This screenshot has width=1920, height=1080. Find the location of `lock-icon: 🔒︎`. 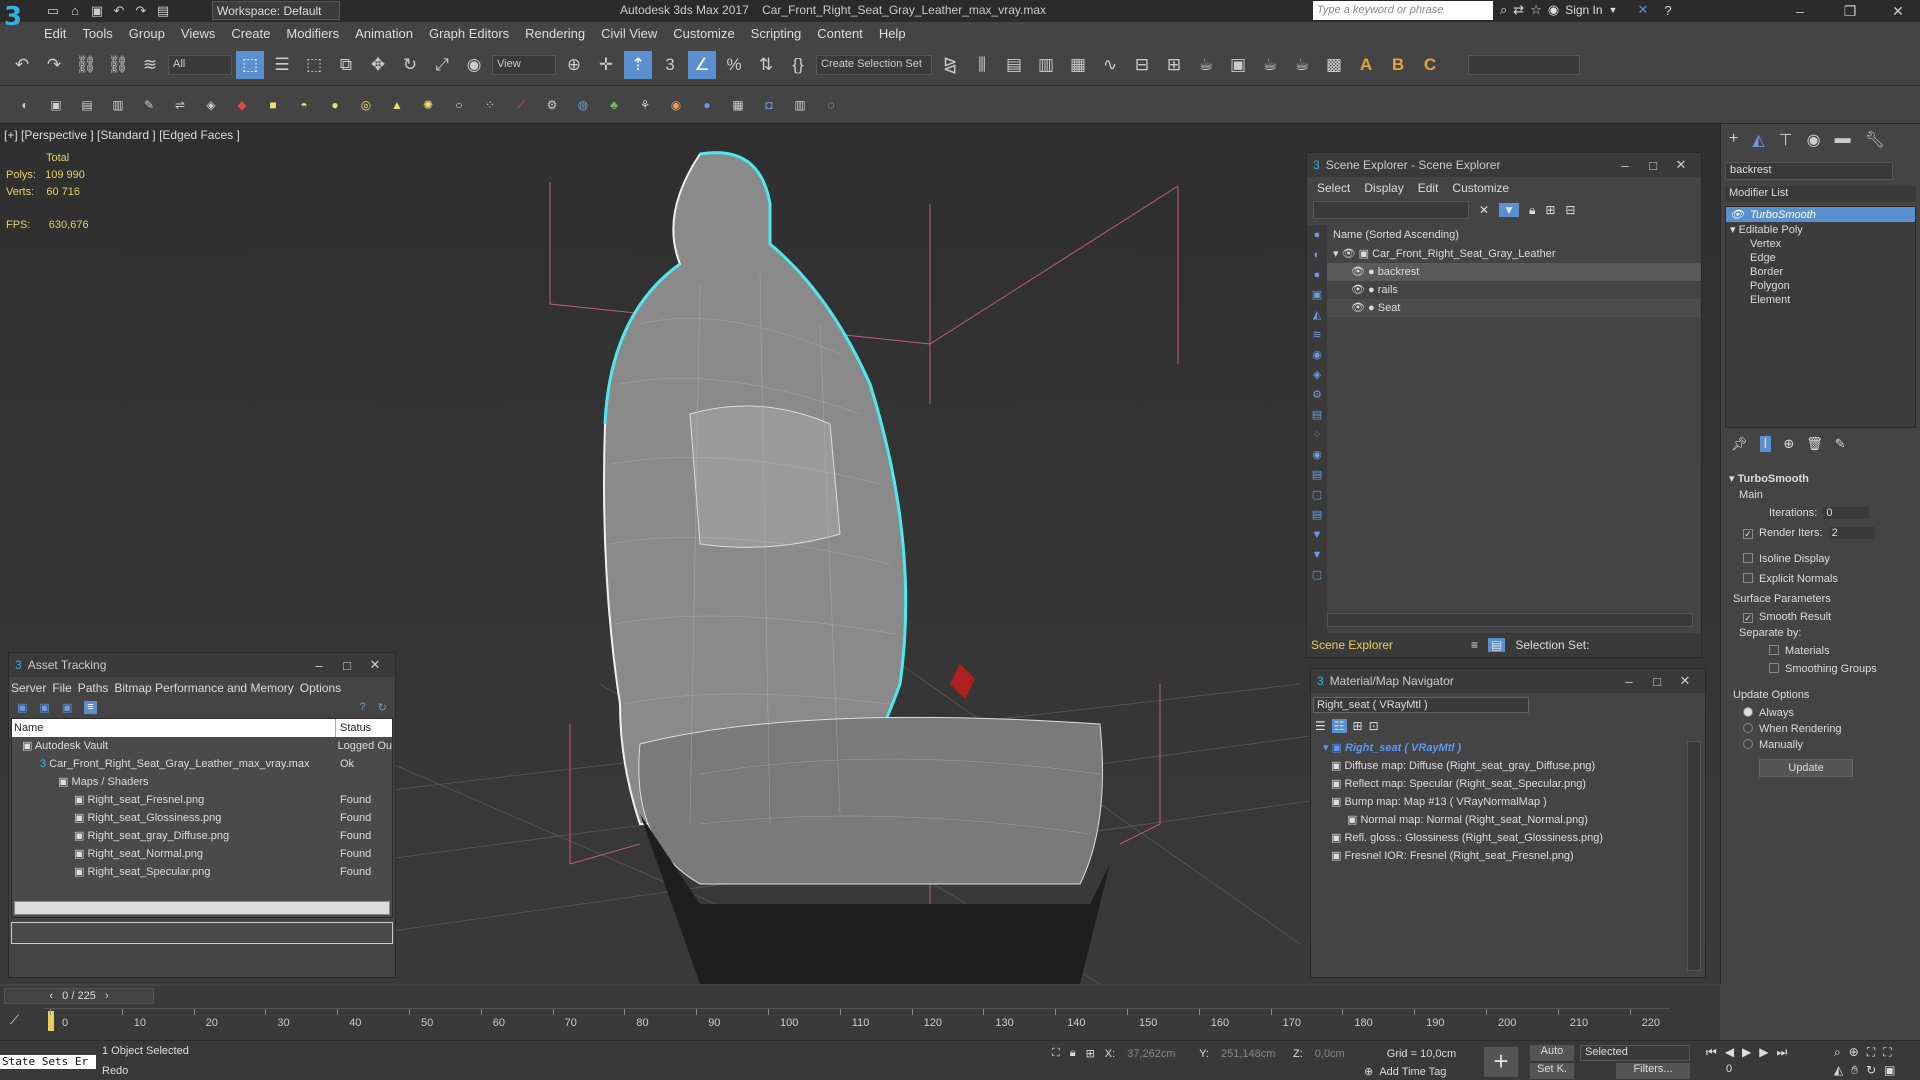

lock-icon: 🔒︎ is located at coordinates (1532, 210).